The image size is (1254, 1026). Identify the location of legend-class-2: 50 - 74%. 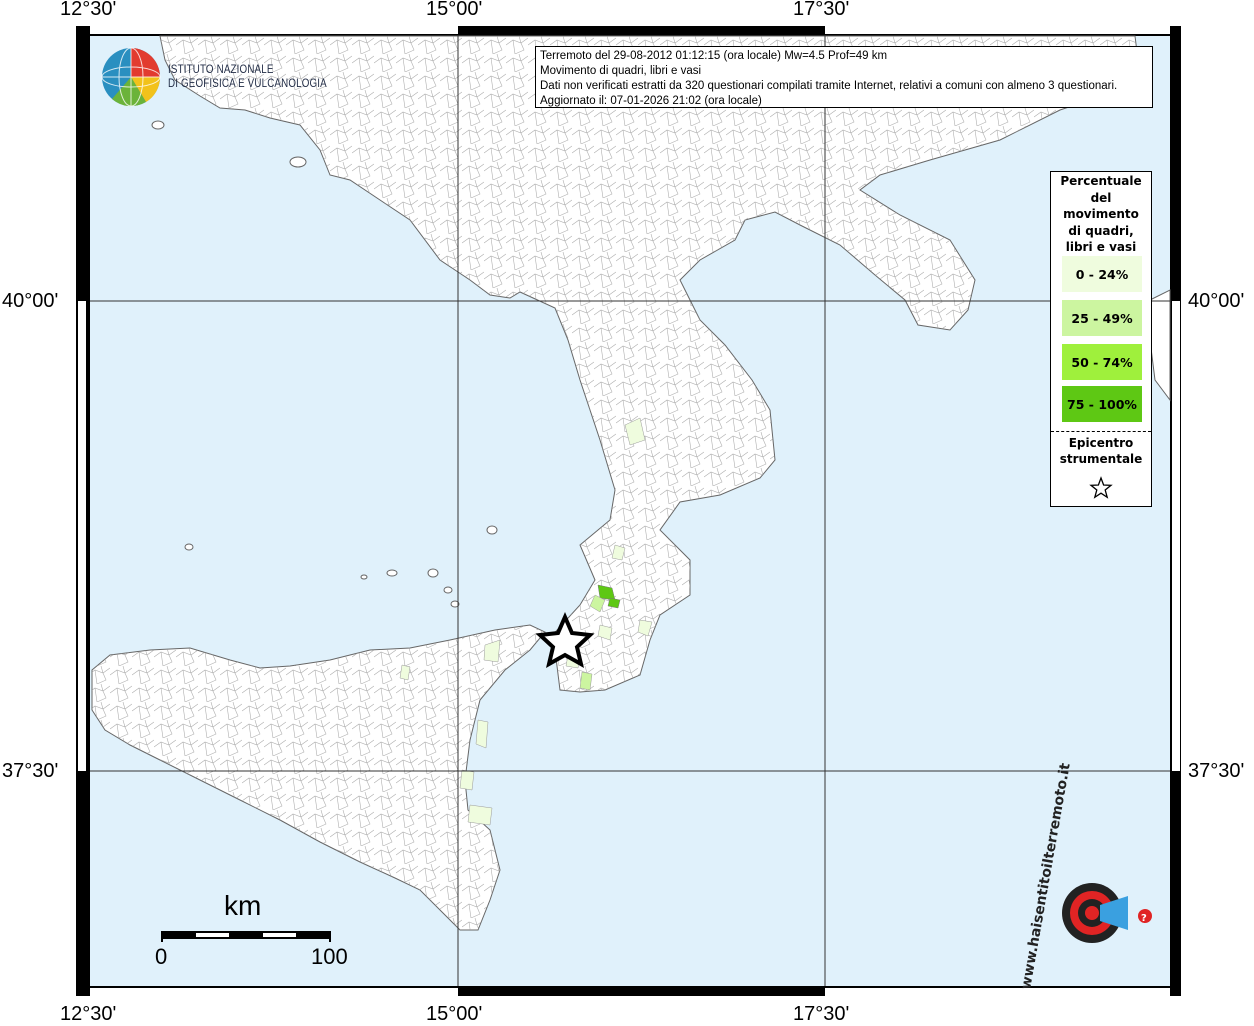
(1102, 362).